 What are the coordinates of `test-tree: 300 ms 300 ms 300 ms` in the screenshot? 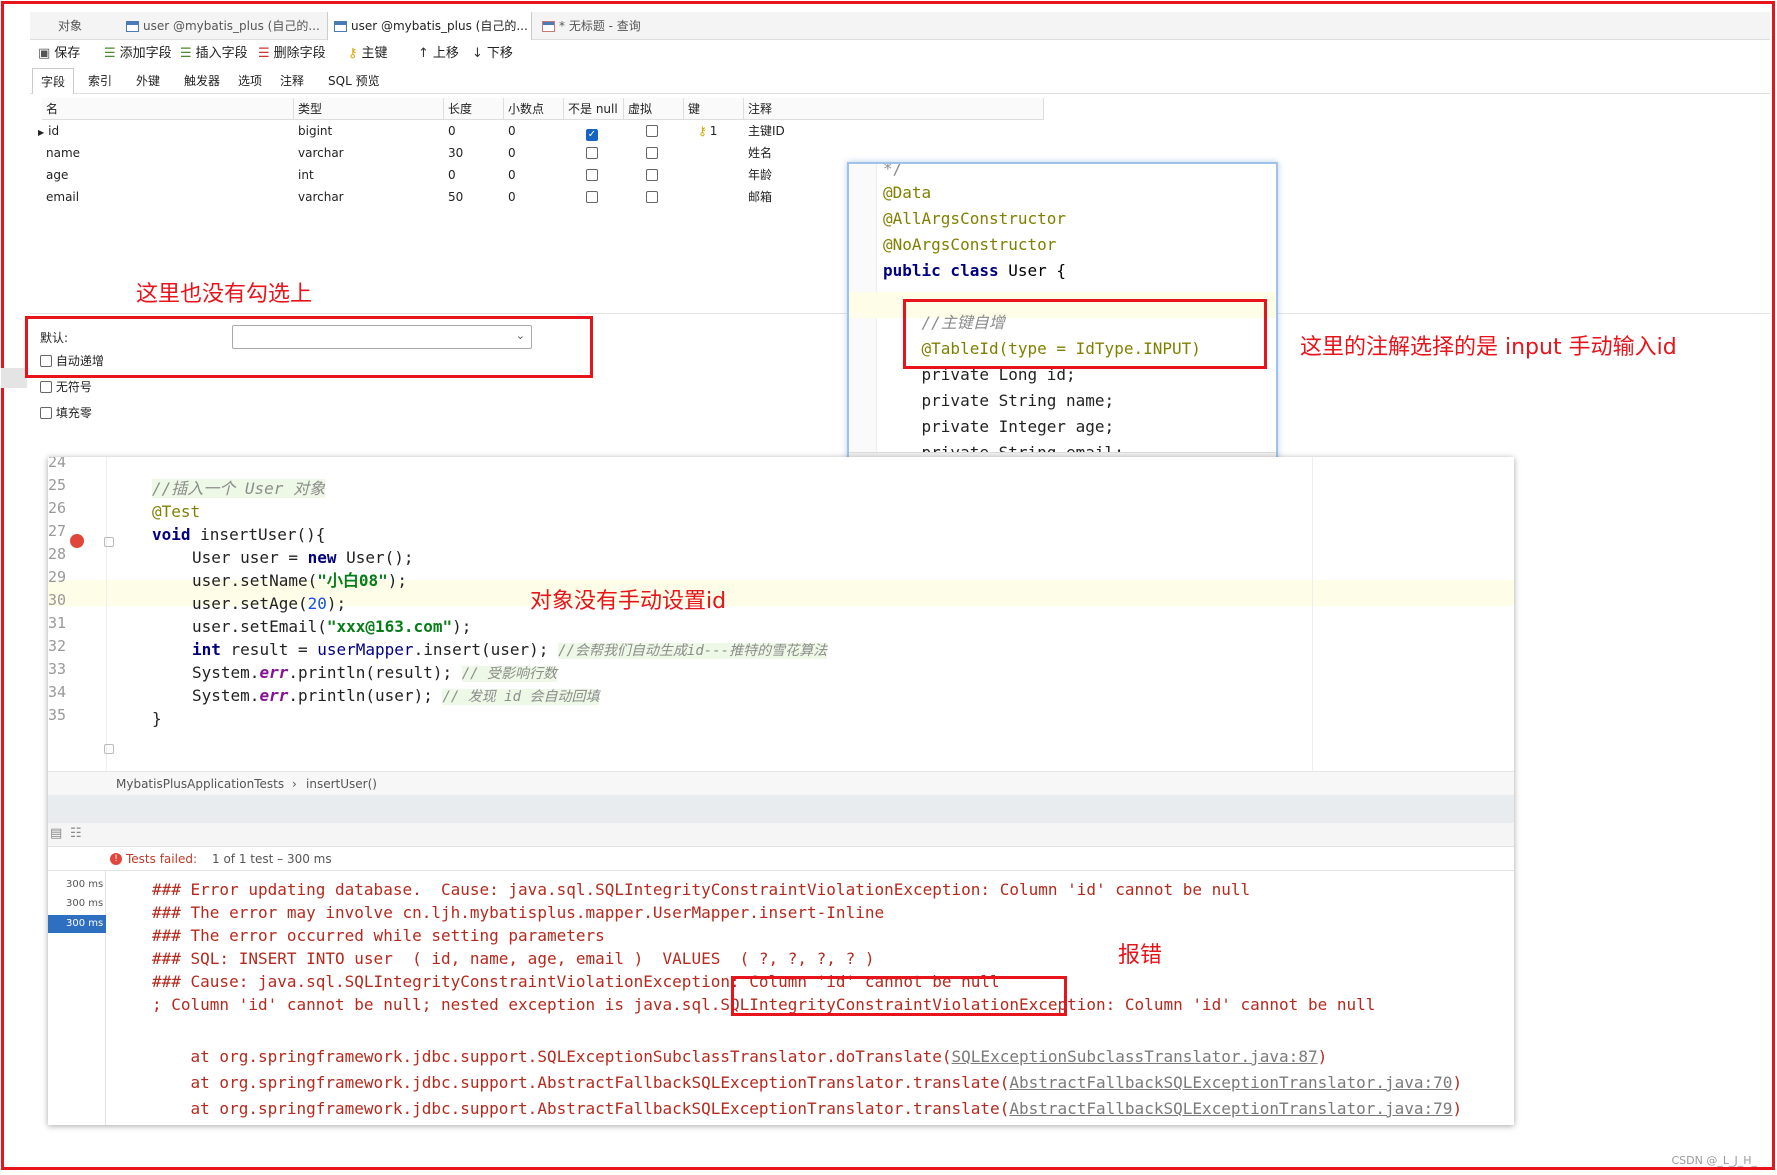 It's located at (77, 998).